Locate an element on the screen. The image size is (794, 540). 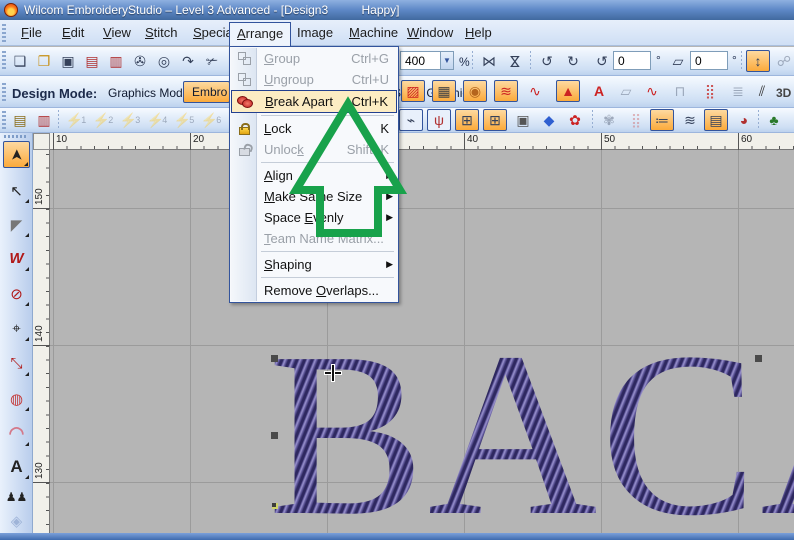
print-button: ✇ is located at coordinates (140, 61).